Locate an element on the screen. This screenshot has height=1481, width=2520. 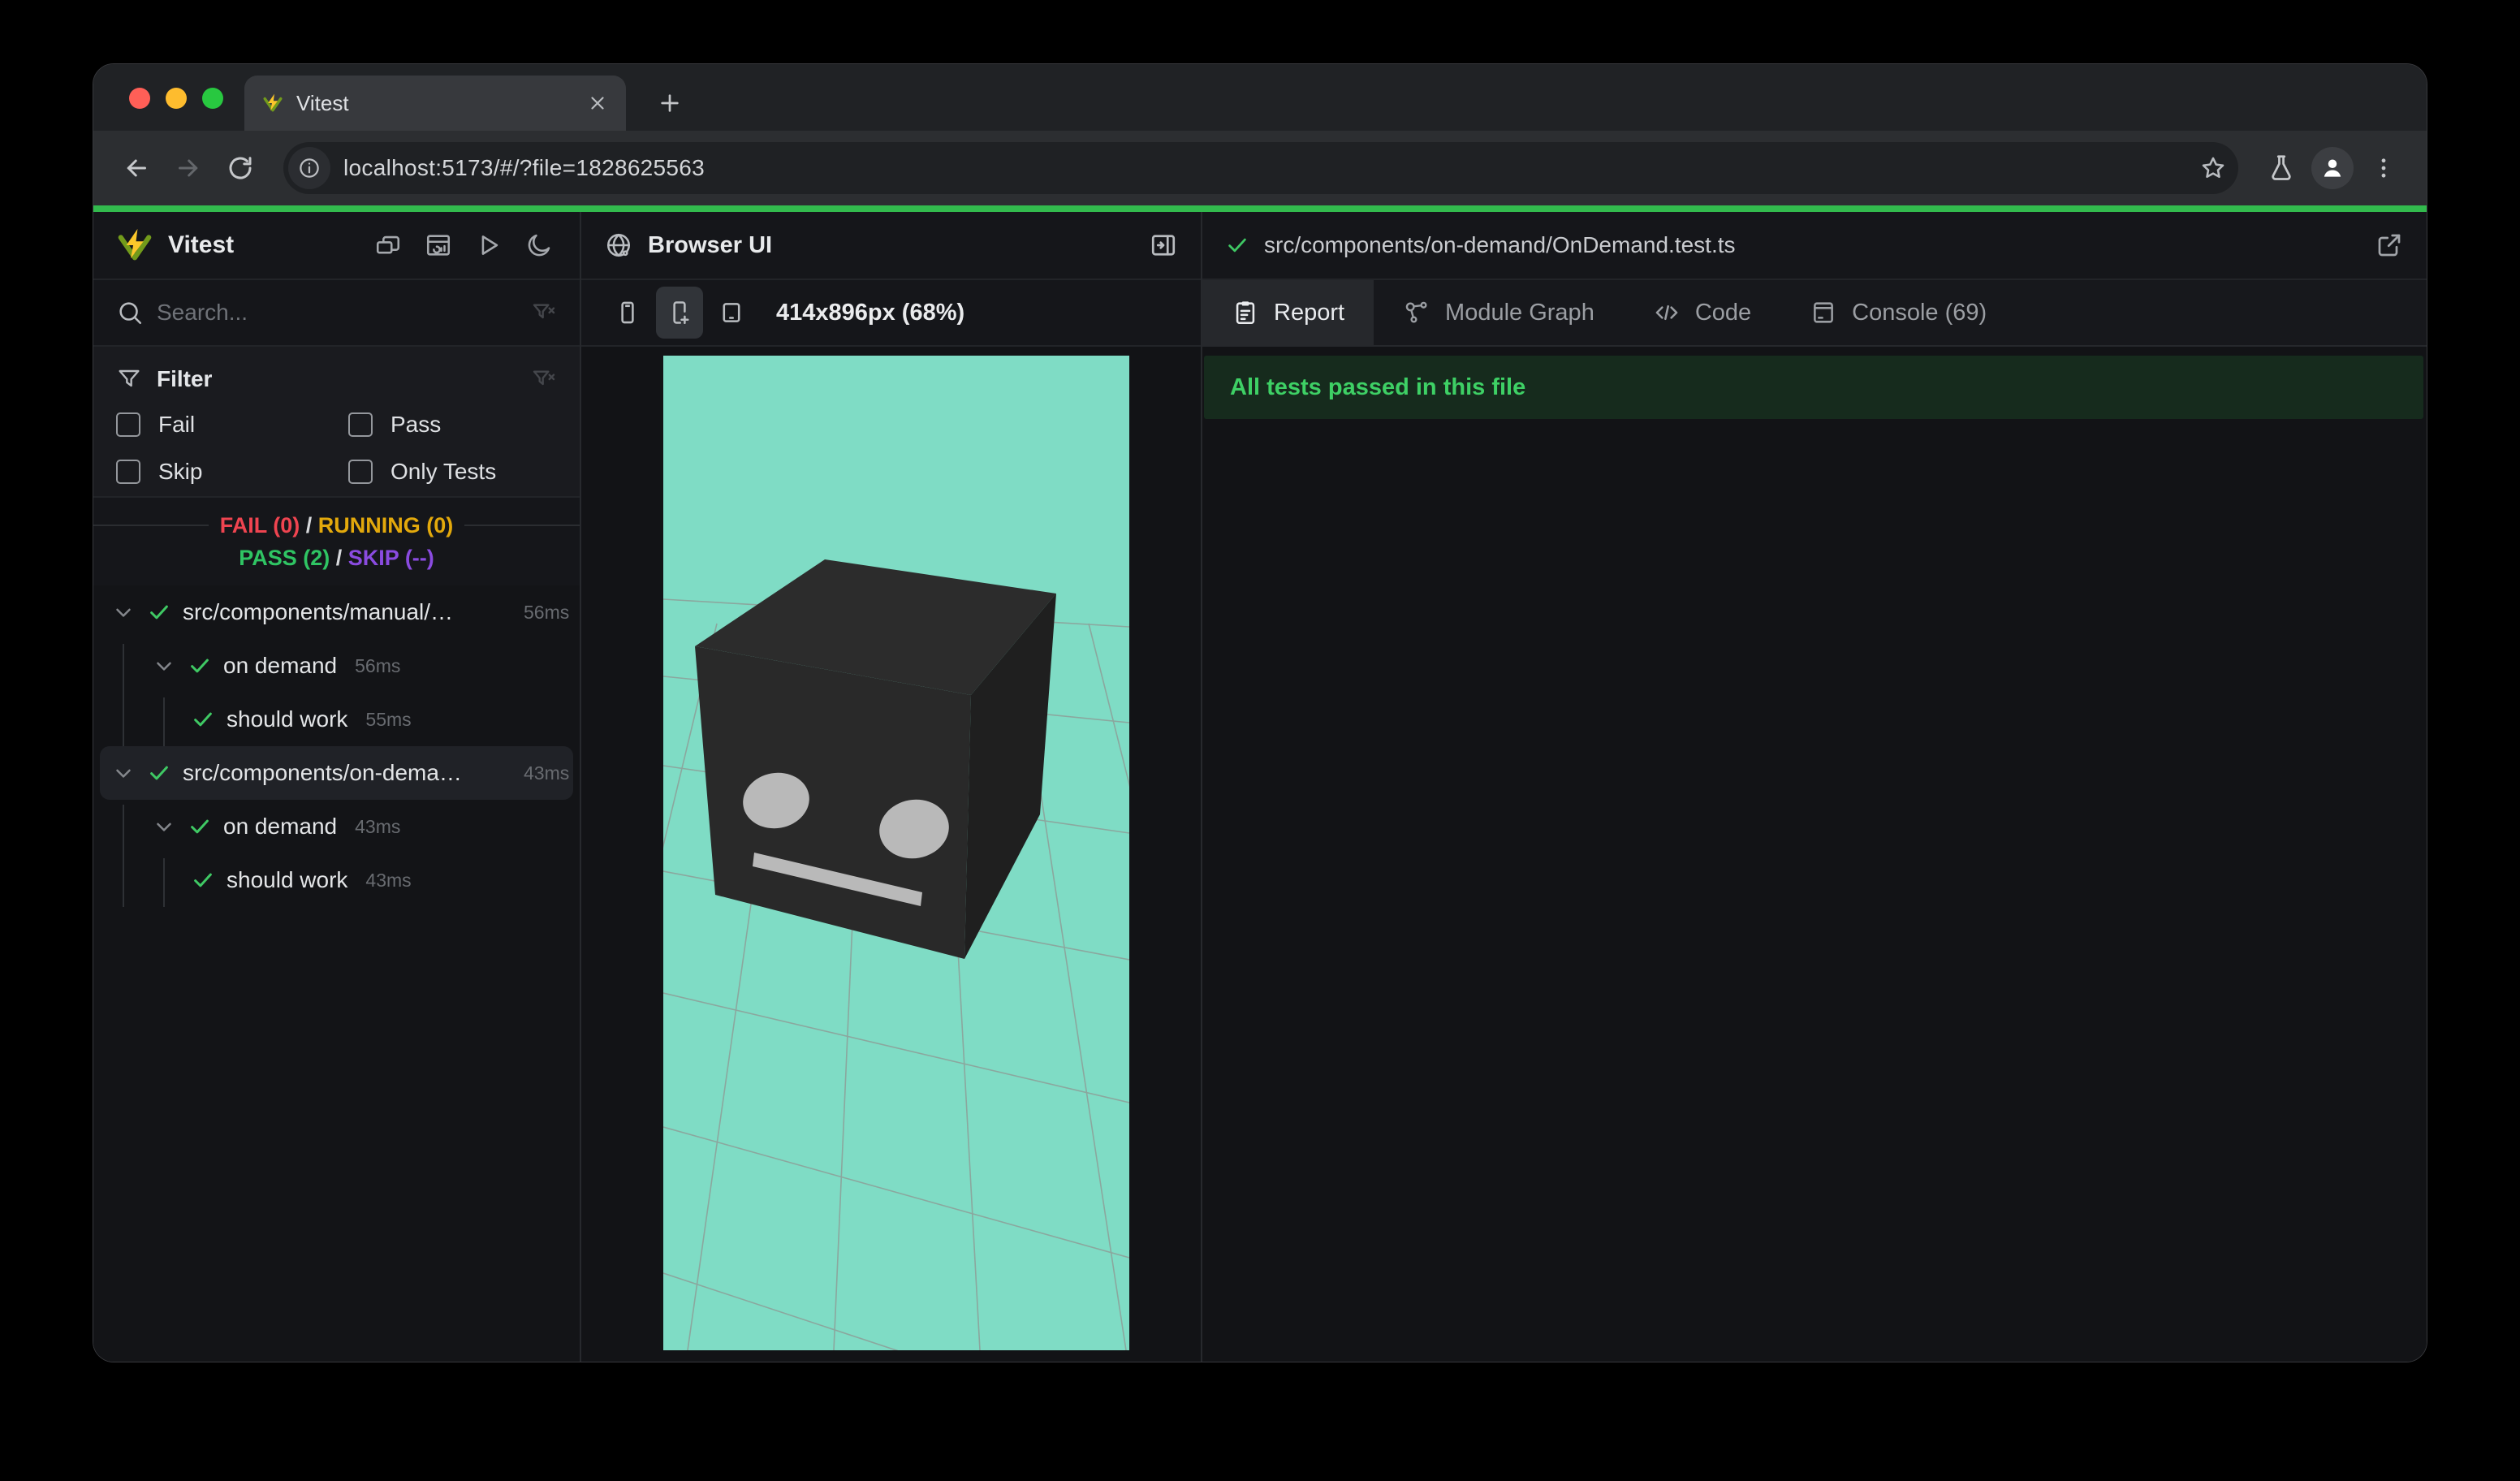
tab-title: Vitest is located at coordinates (322, 102).